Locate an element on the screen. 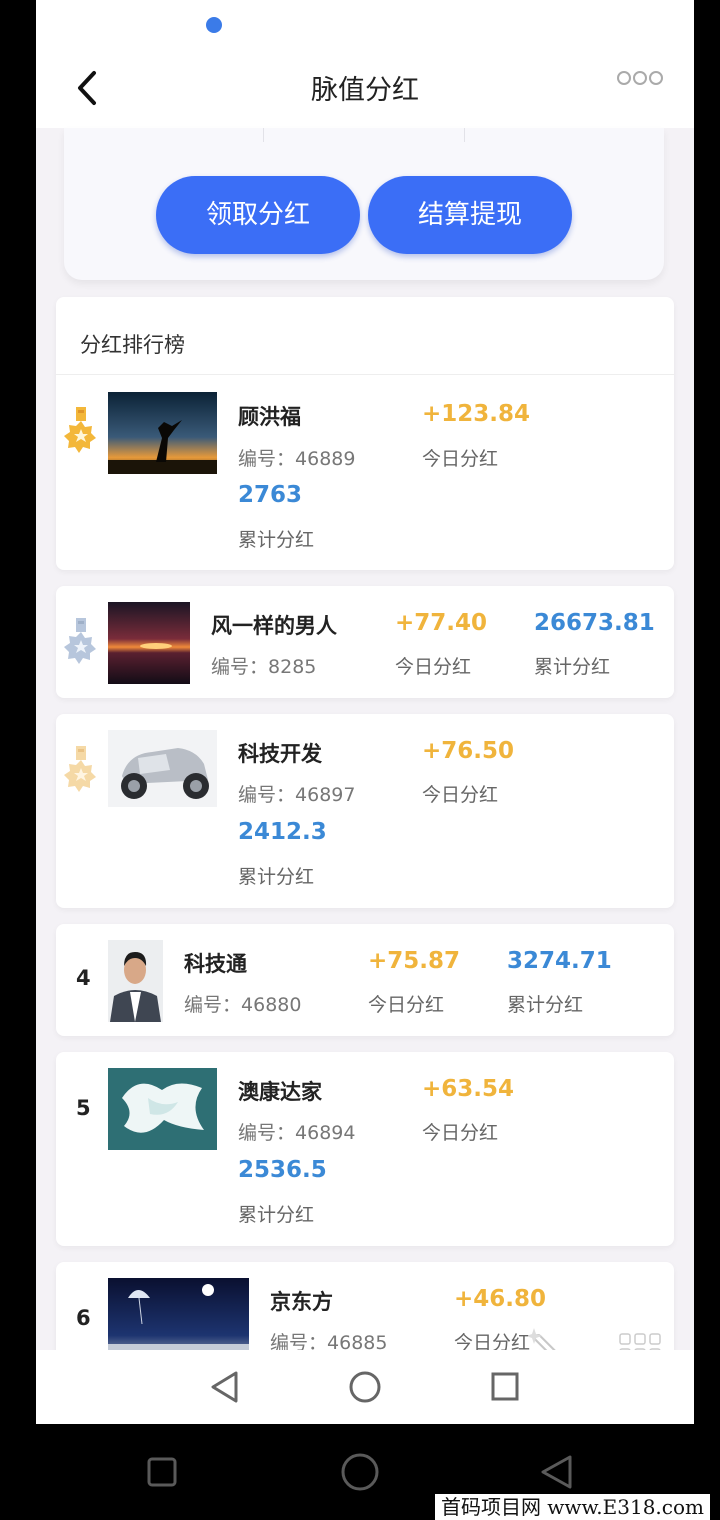 This screenshot has width=720, height=1520. ranking-row: 5 澳康达家 编号：46894 +63.54 今日分红 2536.5 累计分红 is located at coordinates (365, 1149).